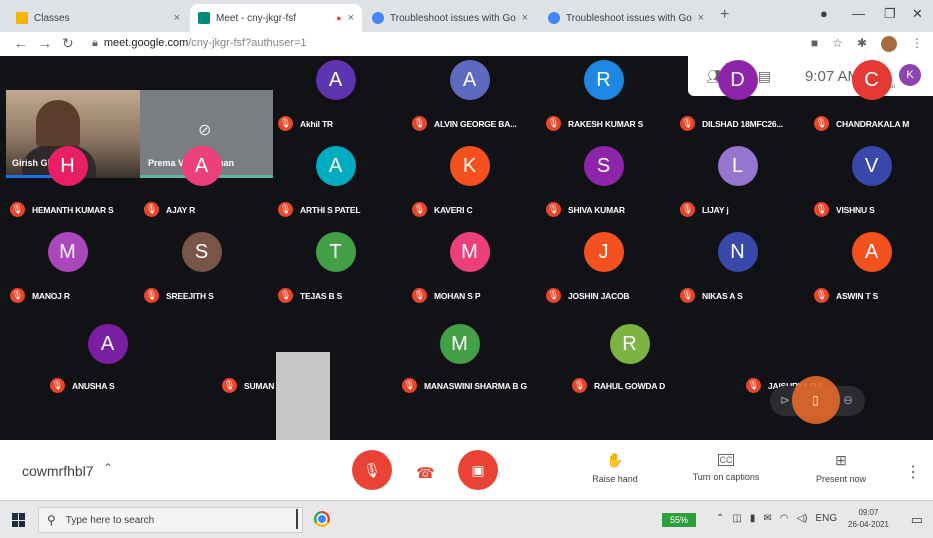  What do you see at coordinates (335, 185) in the screenshot?
I see `participant-tile: A 🎙︎ ARTHI S PATEL` at bounding box center [335, 185].